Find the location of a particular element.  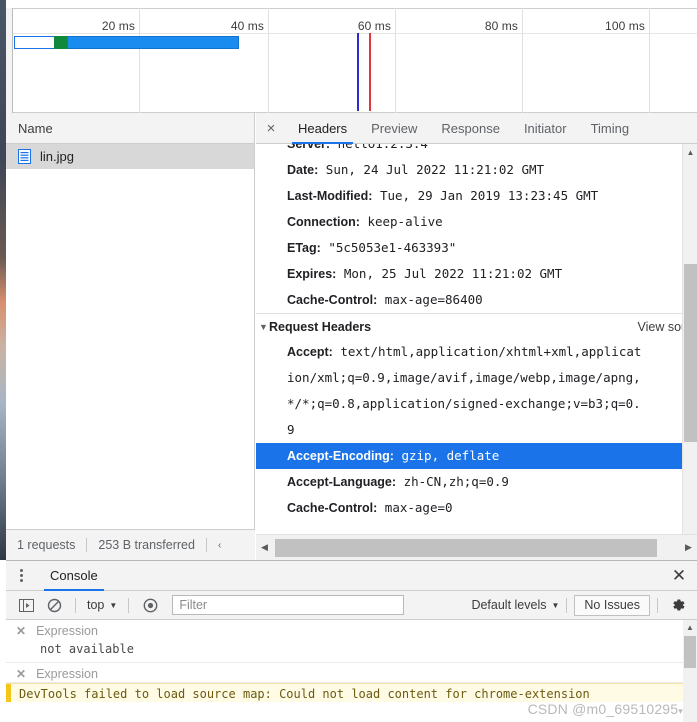

console-toolbar: top ▼ Filter Default levels ▼ No Issues is located at coordinates (351, 605).